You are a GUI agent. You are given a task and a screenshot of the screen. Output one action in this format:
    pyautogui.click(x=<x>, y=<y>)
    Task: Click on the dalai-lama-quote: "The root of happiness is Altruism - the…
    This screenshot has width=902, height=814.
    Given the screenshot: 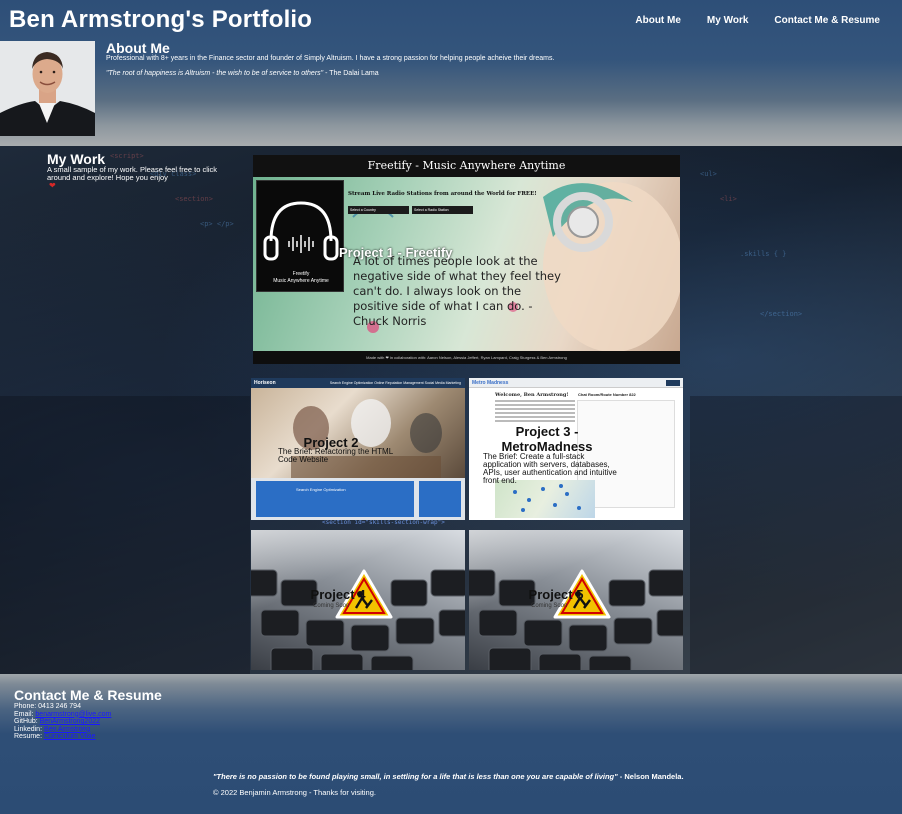 What is the action you would take?
    pyautogui.click(x=215, y=73)
    